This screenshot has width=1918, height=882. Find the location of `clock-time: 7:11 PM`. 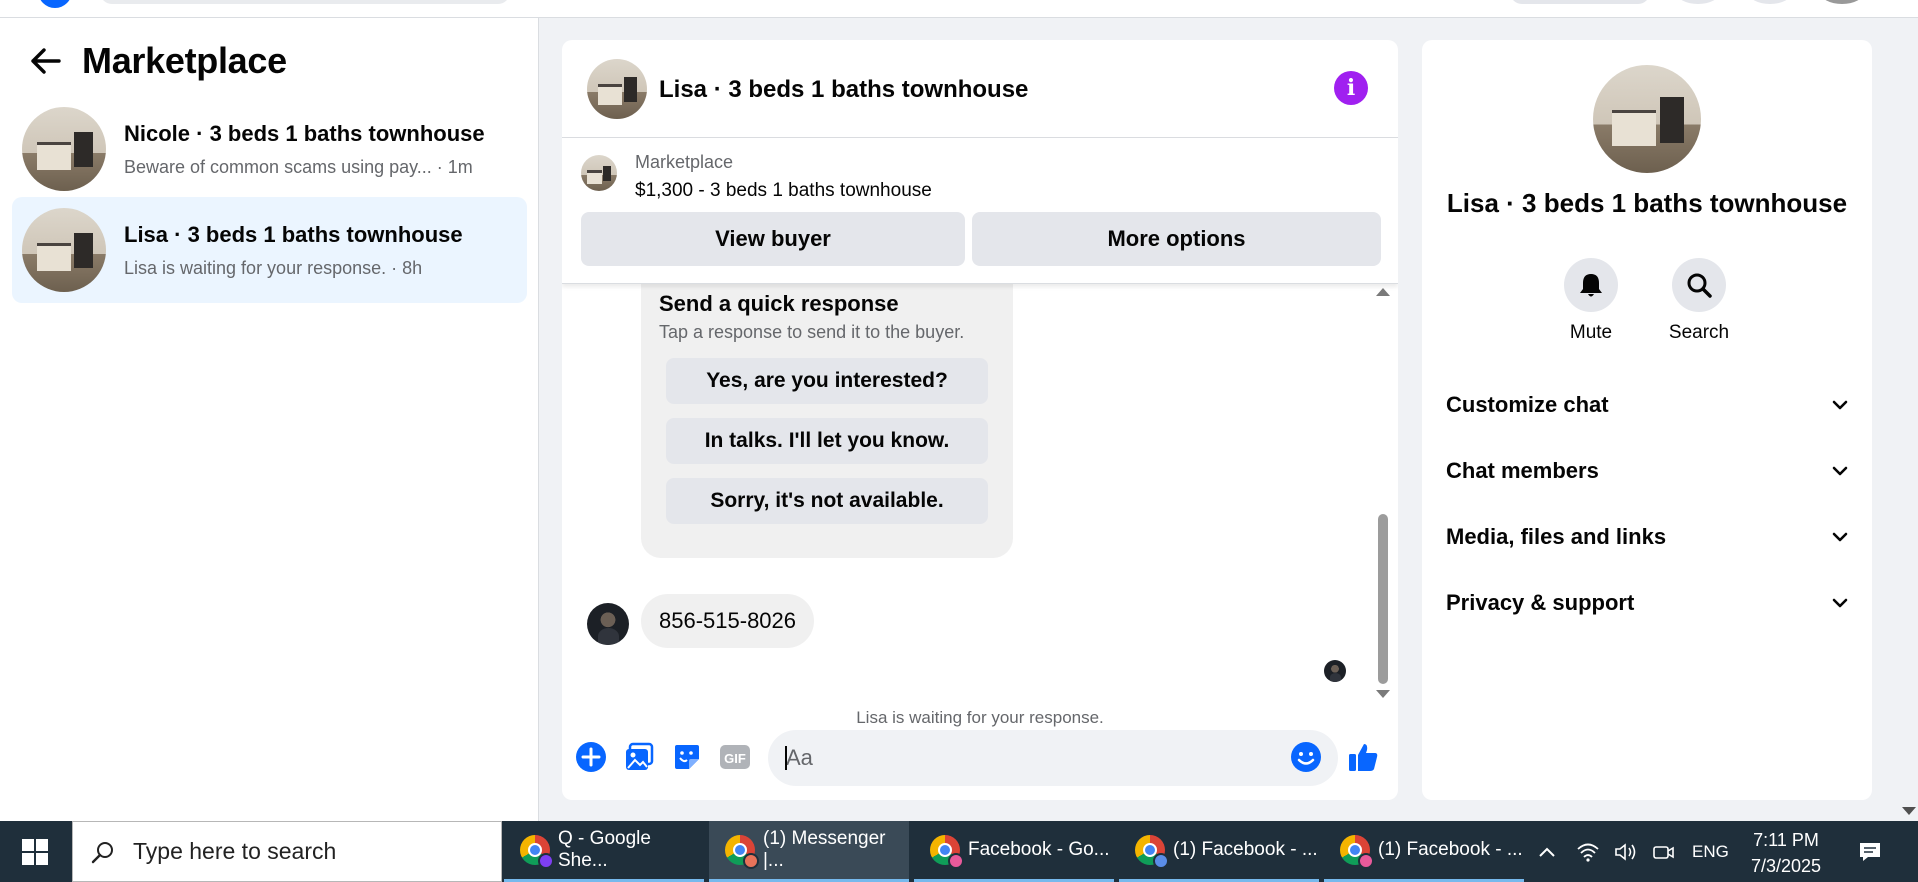

clock-time: 7:11 PM is located at coordinates (1786, 840).